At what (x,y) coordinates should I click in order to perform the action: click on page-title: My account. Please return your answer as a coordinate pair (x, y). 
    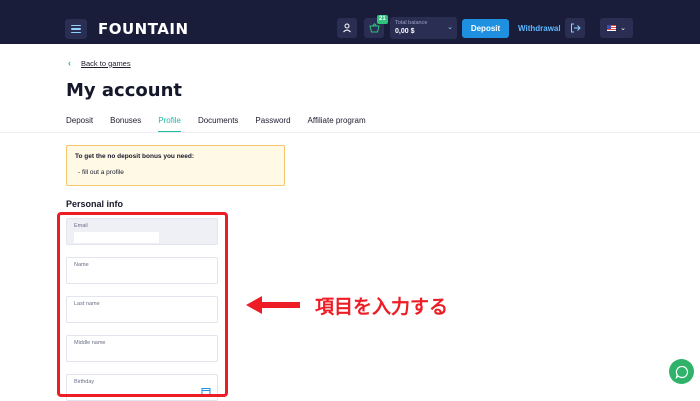
    Looking at the image, I should click on (124, 90).